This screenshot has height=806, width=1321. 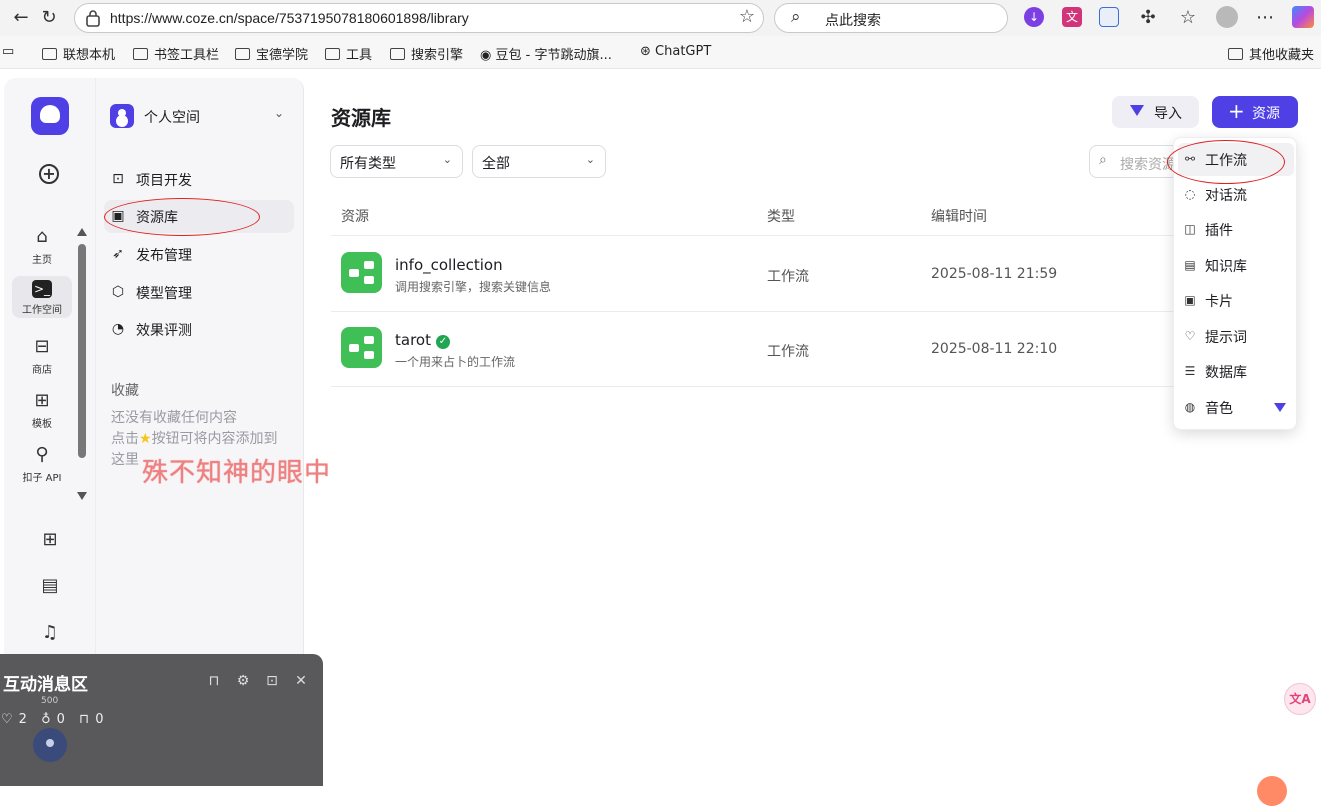 What do you see at coordinates (49, 174) in the screenshot?
I see `create-plus-icon: +` at bounding box center [49, 174].